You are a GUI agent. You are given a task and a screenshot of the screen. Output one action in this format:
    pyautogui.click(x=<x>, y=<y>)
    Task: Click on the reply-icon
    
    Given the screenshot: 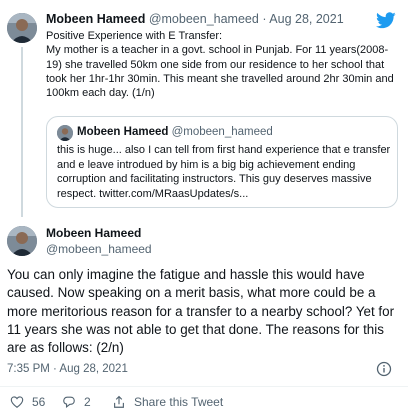 What is the action you would take?
    pyautogui.click(x=69, y=402)
    